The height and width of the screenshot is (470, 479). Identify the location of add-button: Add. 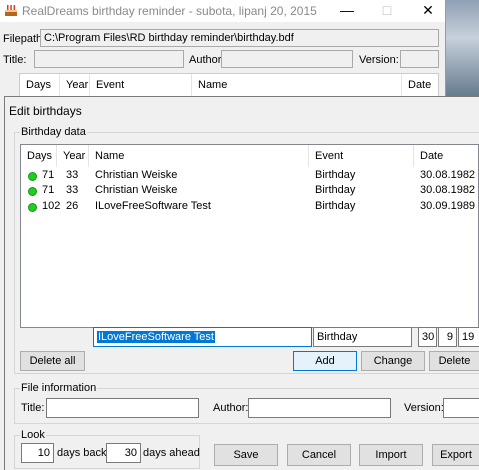
(325, 361).